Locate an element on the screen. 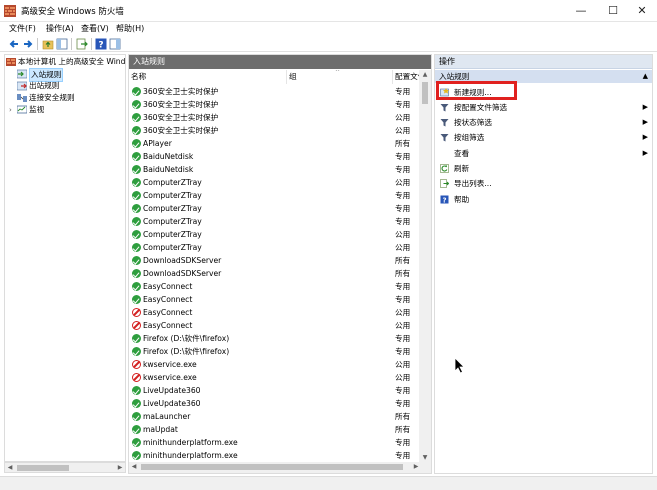 Image resolution: width=657 pixels, height=490 pixels. forward-arrow-icon is located at coordinates (28, 44).